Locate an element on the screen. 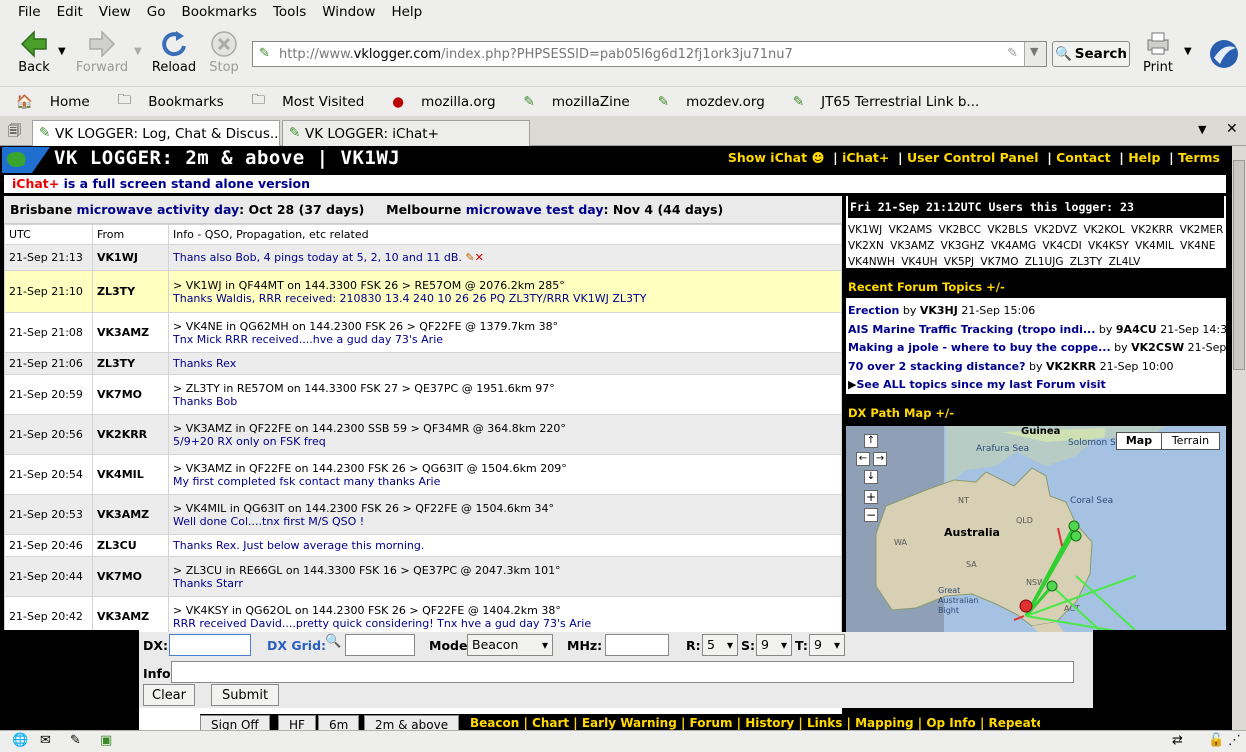  2m-above-tab: 2m & above is located at coordinates (412, 722).